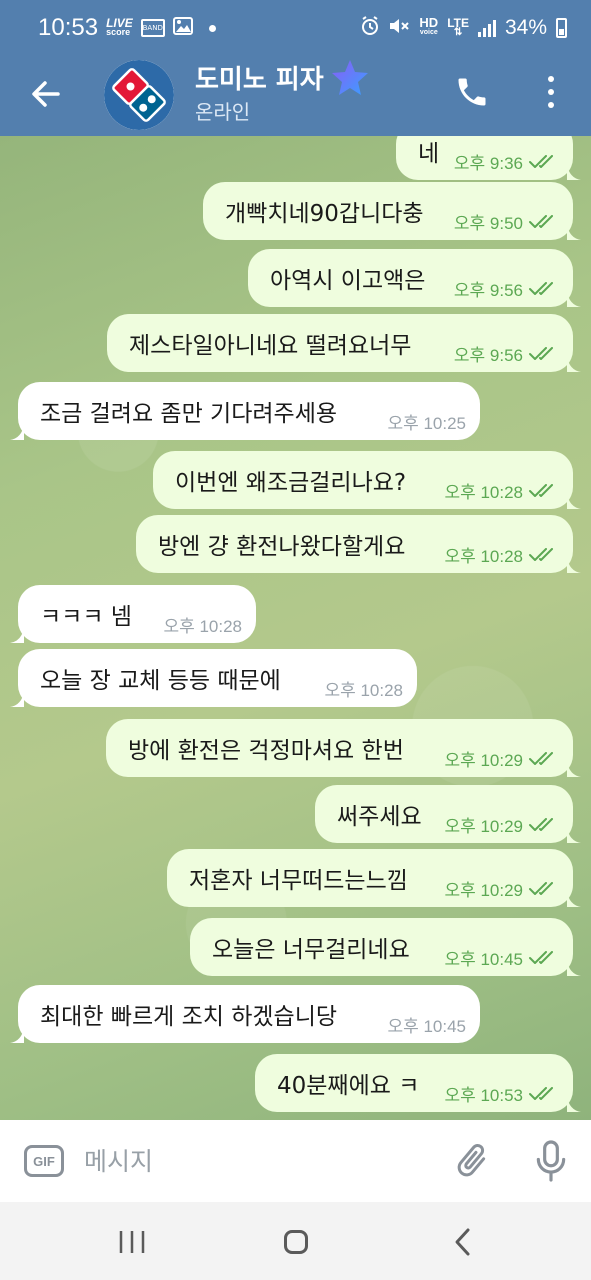  Describe the element at coordinates (46, 94) in the screenshot. I see `back-button` at that location.